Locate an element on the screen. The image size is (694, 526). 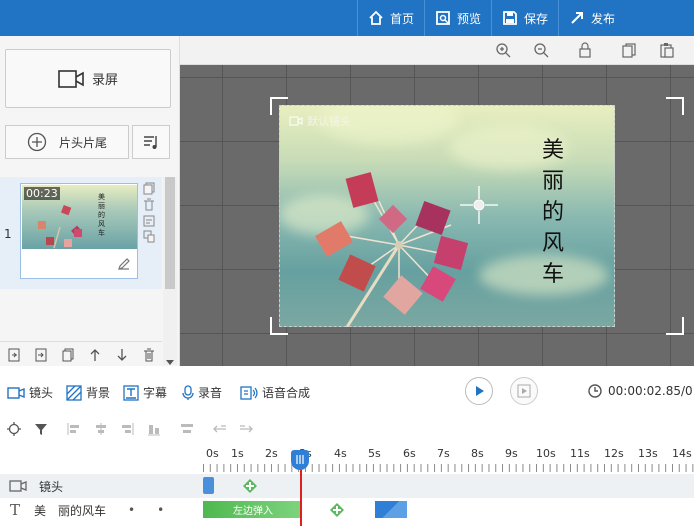
timecode-text: 00:00:02.85/0 is located at coordinates (650, 391).